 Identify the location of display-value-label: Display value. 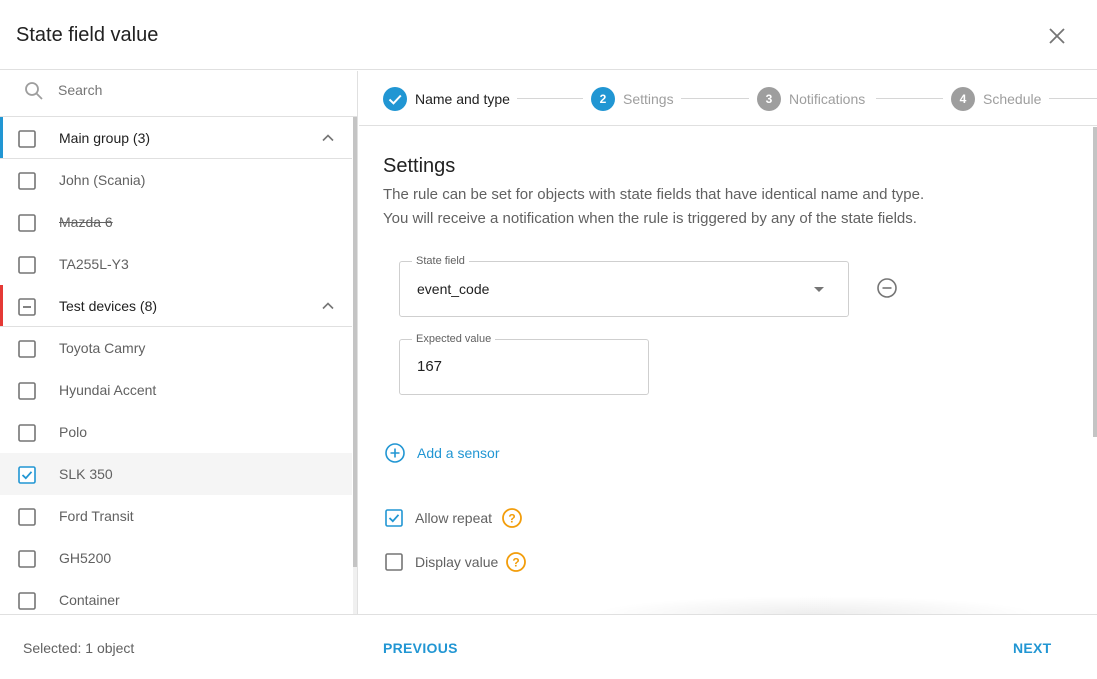
(457, 562).